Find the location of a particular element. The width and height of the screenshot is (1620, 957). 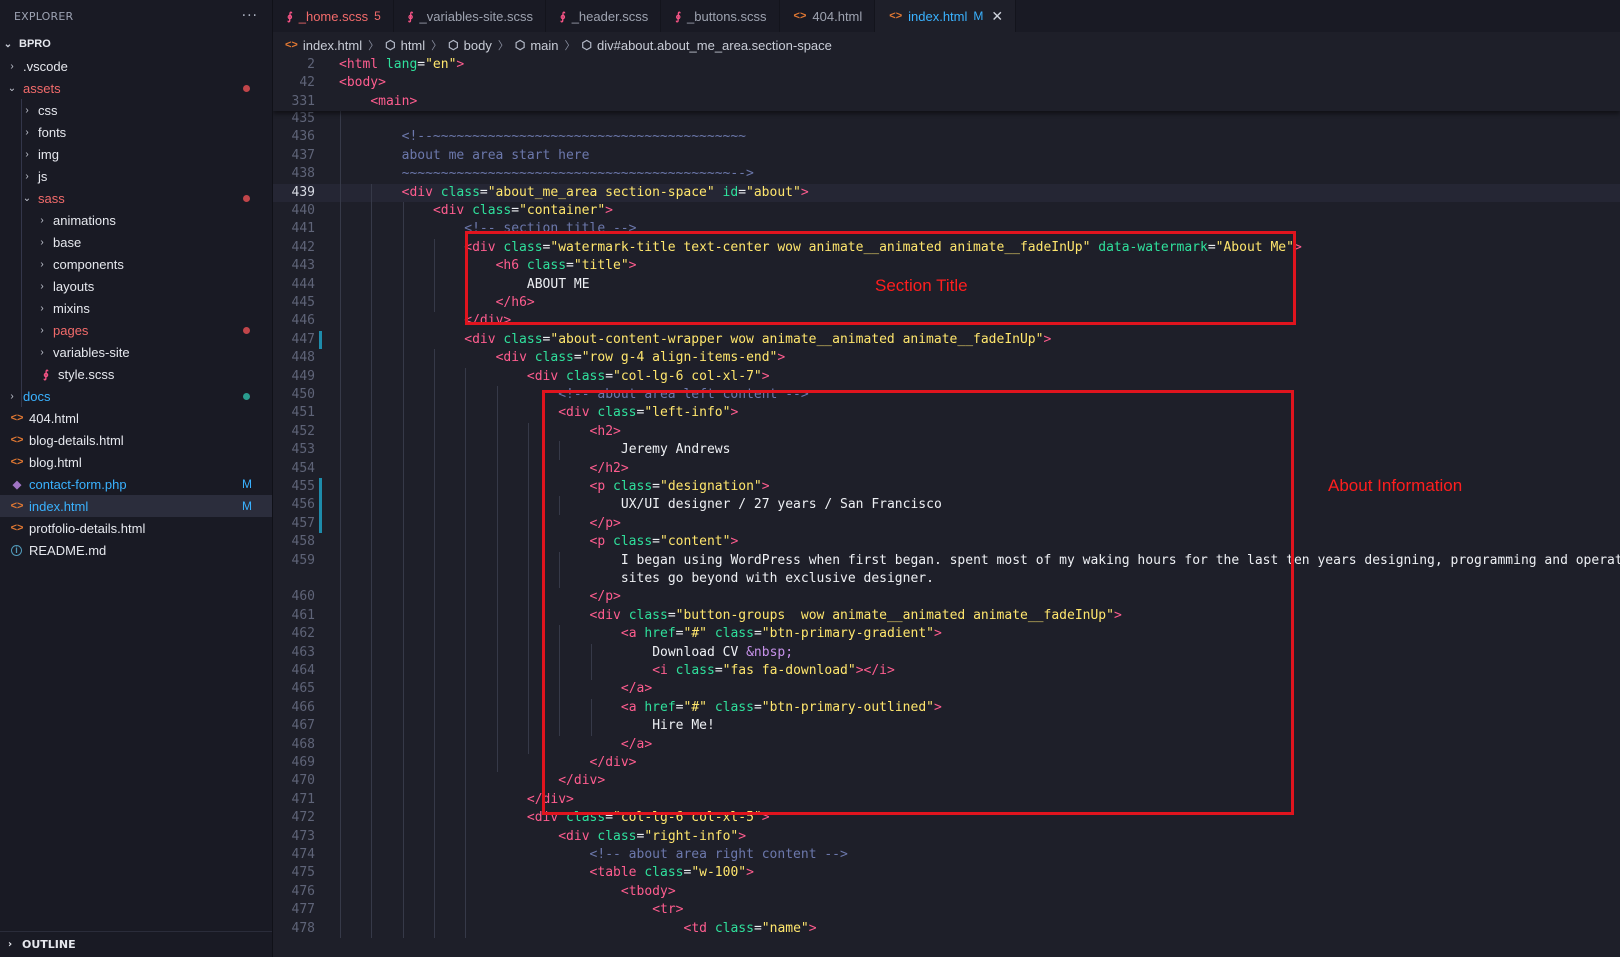

scss-file-icon: ∮ is located at coordinates (410, 16).